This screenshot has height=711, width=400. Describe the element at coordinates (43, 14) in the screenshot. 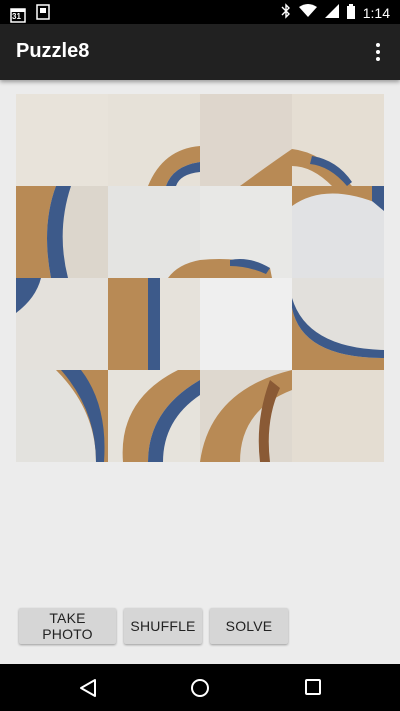

I see `photo-icon` at that location.